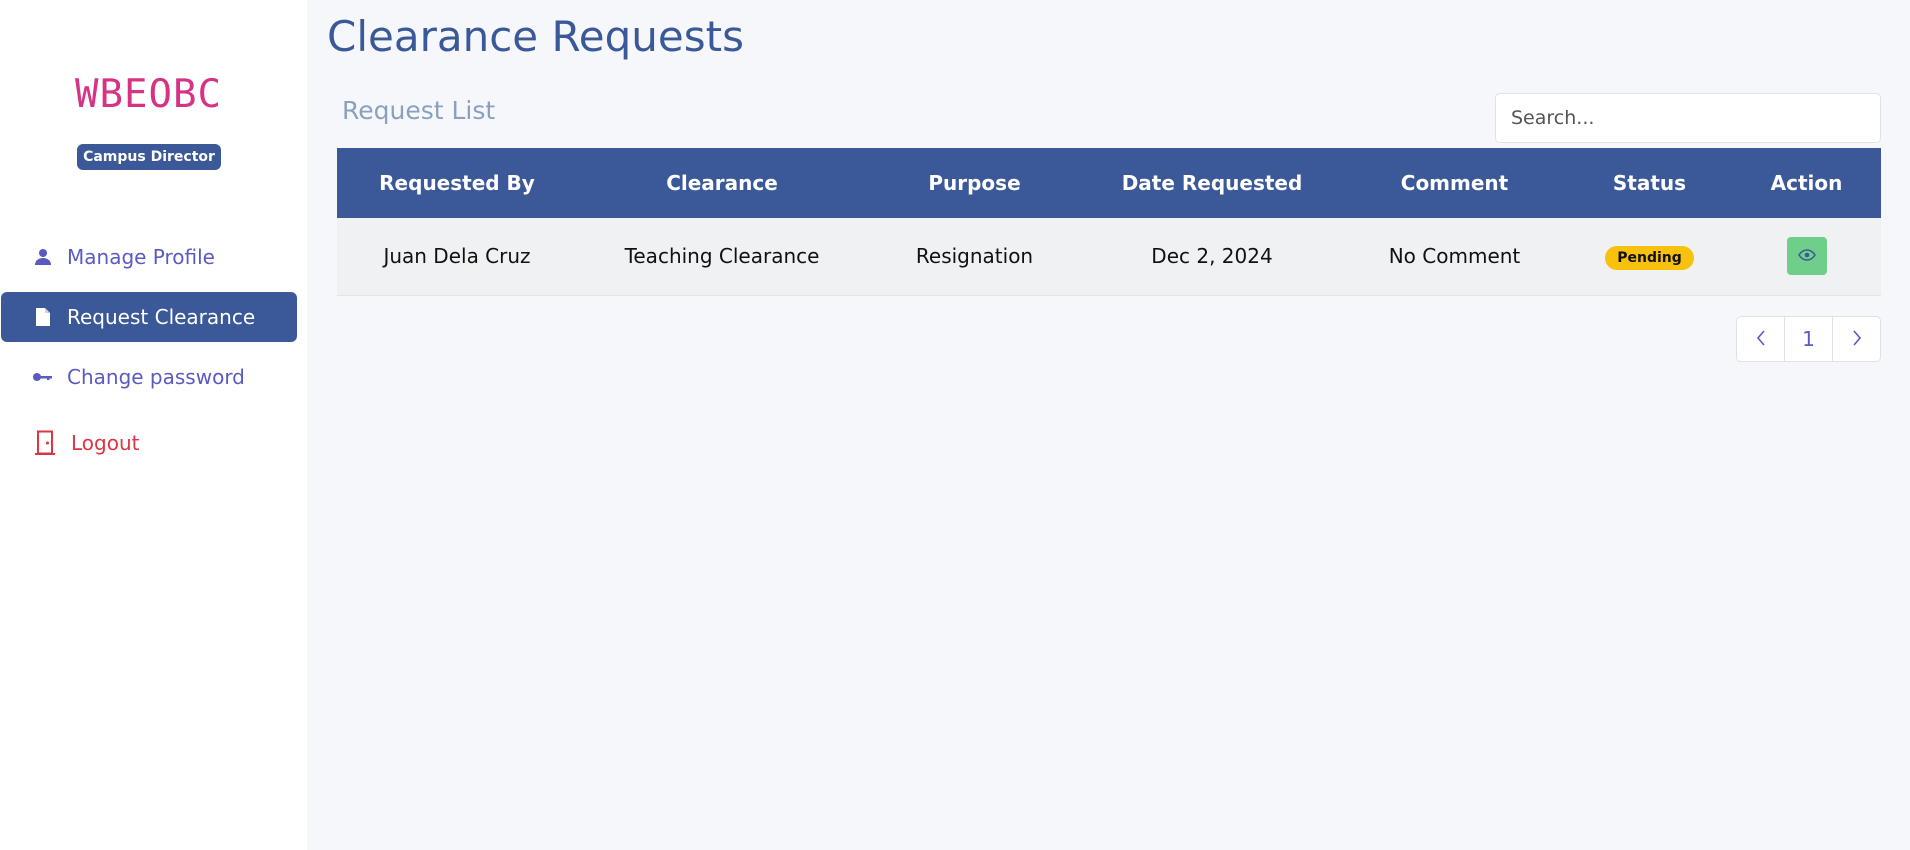 Image resolution: width=1910 pixels, height=850 pixels. Describe the element at coordinates (141, 257) in the screenshot. I see `sidebar-item-label: Manage Profile` at that location.